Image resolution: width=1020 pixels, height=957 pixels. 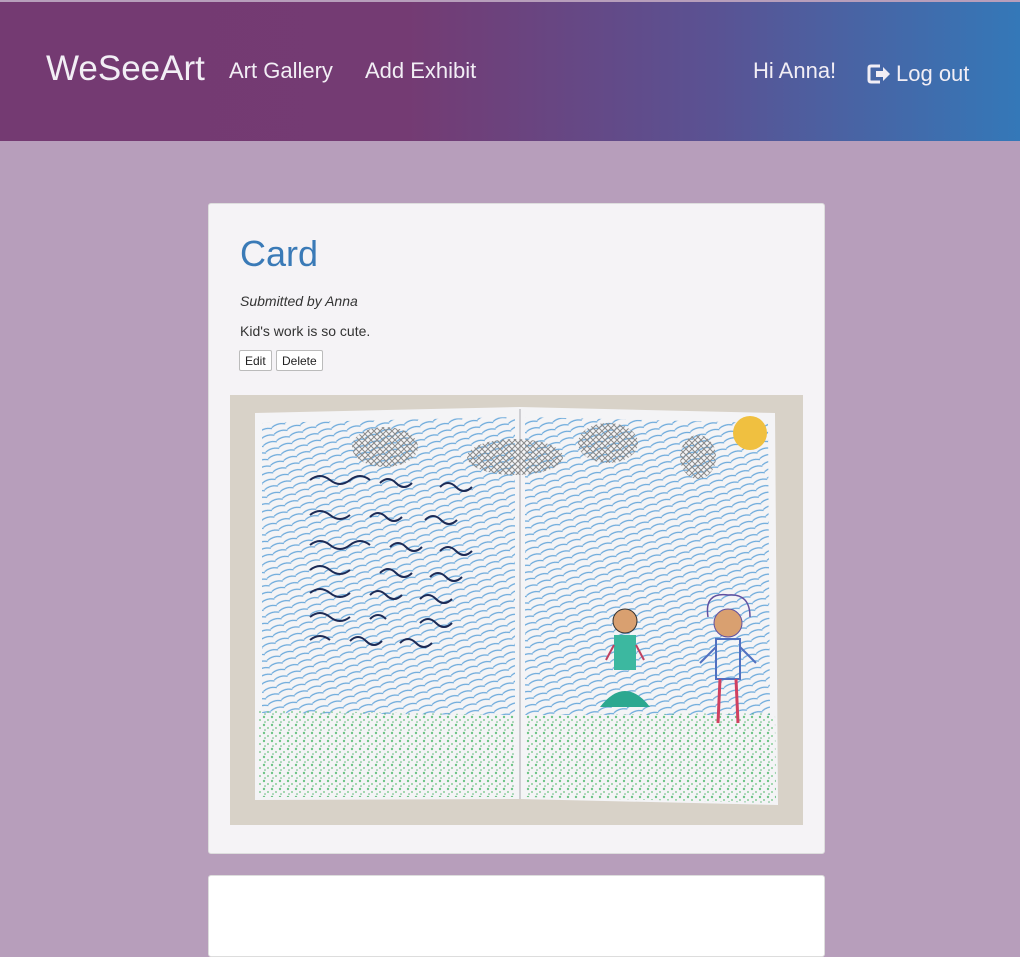 What do you see at coordinates (281, 71) in the screenshot?
I see `nav-art-gallery: Art Gallery` at bounding box center [281, 71].